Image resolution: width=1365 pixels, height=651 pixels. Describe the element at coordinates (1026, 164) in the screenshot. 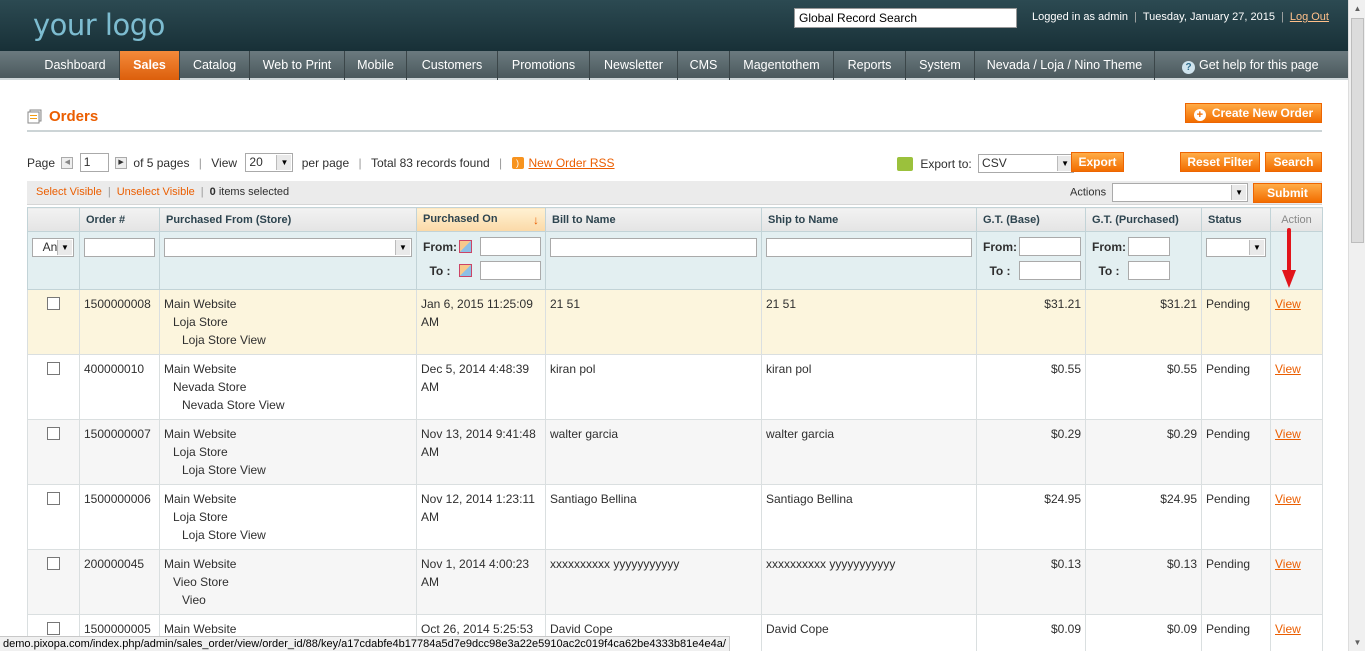

I see `export-format-select: CSV ▼` at that location.